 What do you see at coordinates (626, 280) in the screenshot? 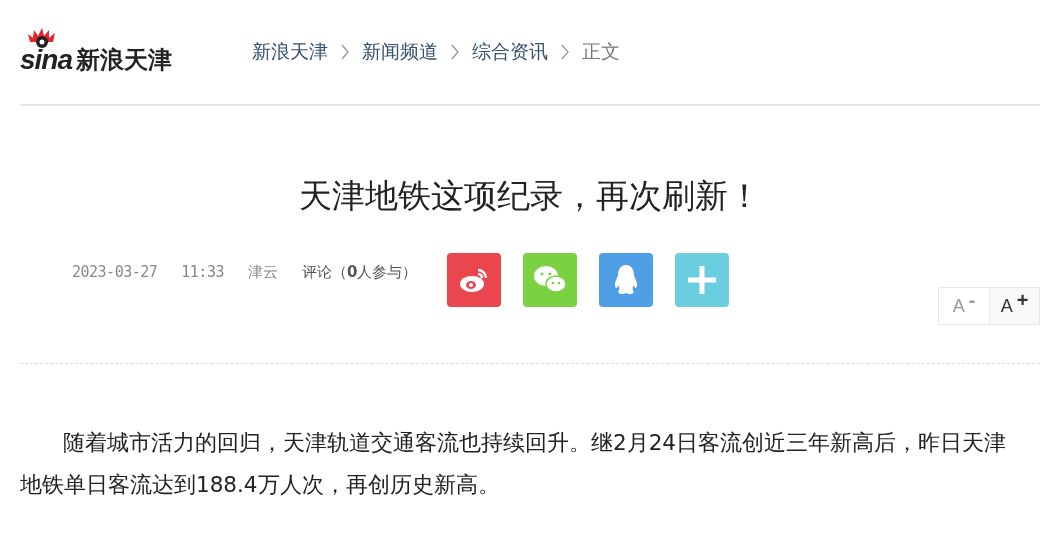
I see `qq-share-button` at bounding box center [626, 280].